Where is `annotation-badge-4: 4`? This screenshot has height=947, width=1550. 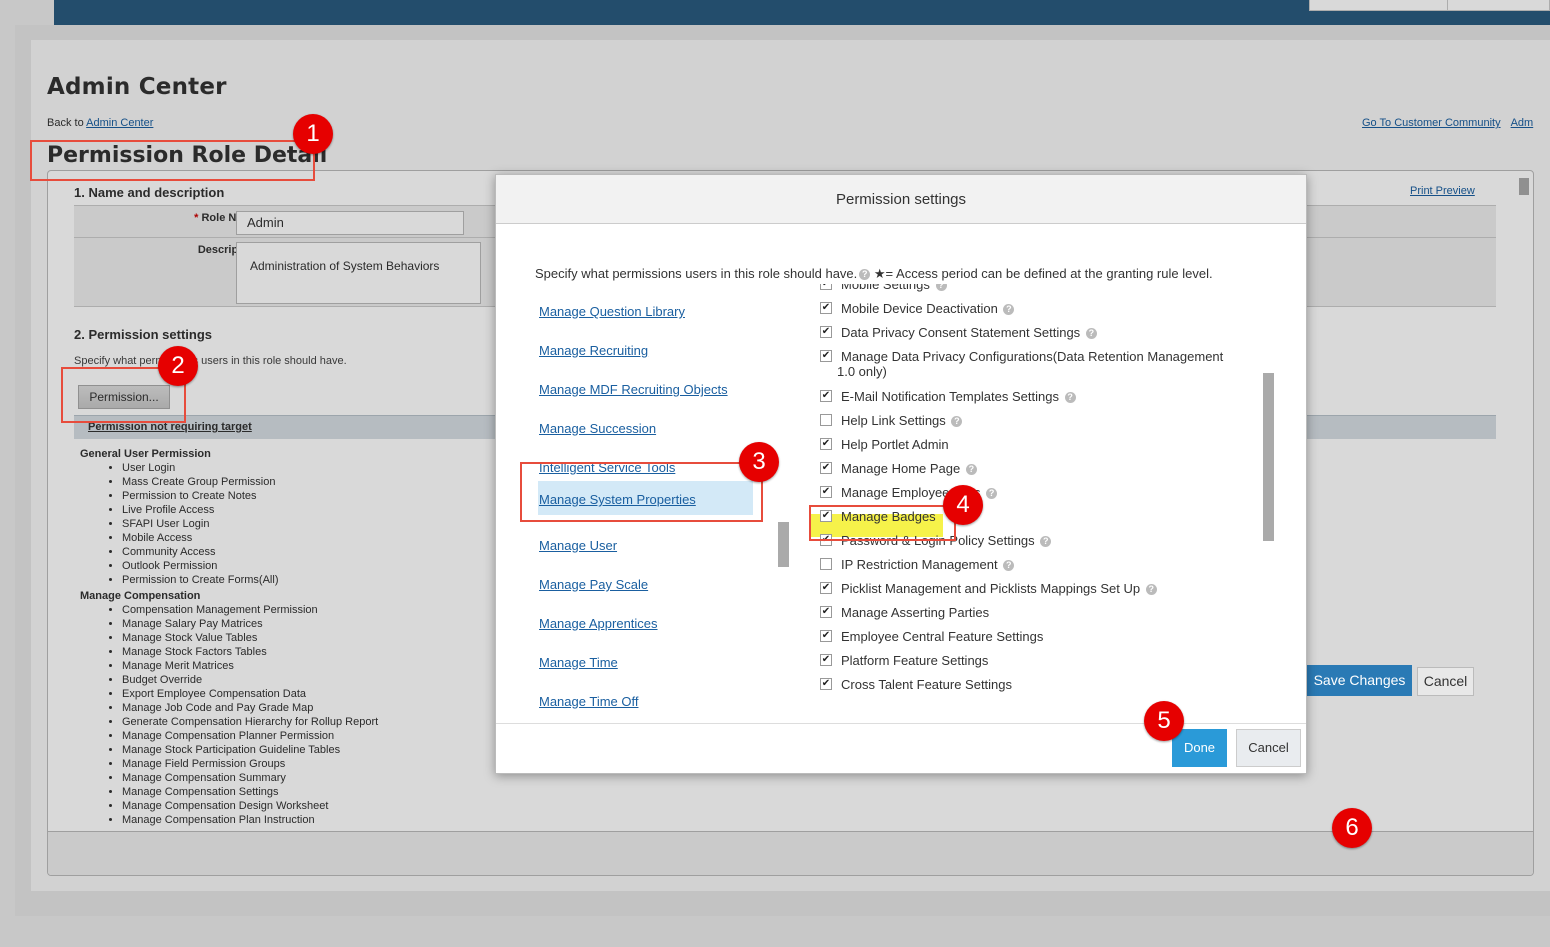 annotation-badge-4: 4 is located at coordinates (963, 505).